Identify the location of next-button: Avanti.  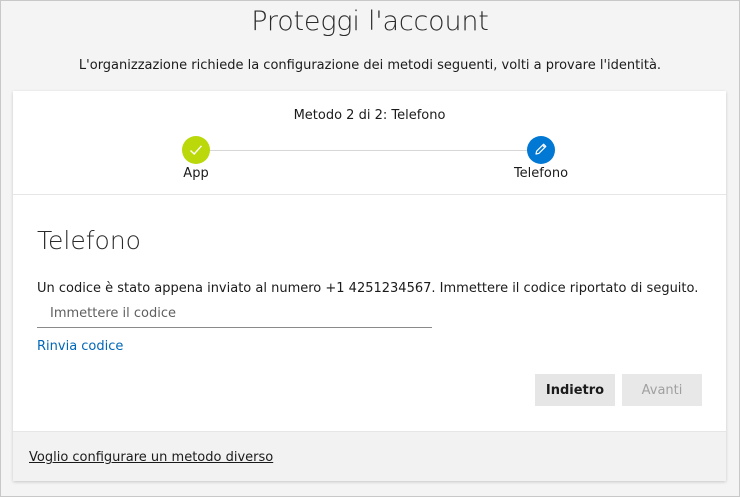
(662, 390).